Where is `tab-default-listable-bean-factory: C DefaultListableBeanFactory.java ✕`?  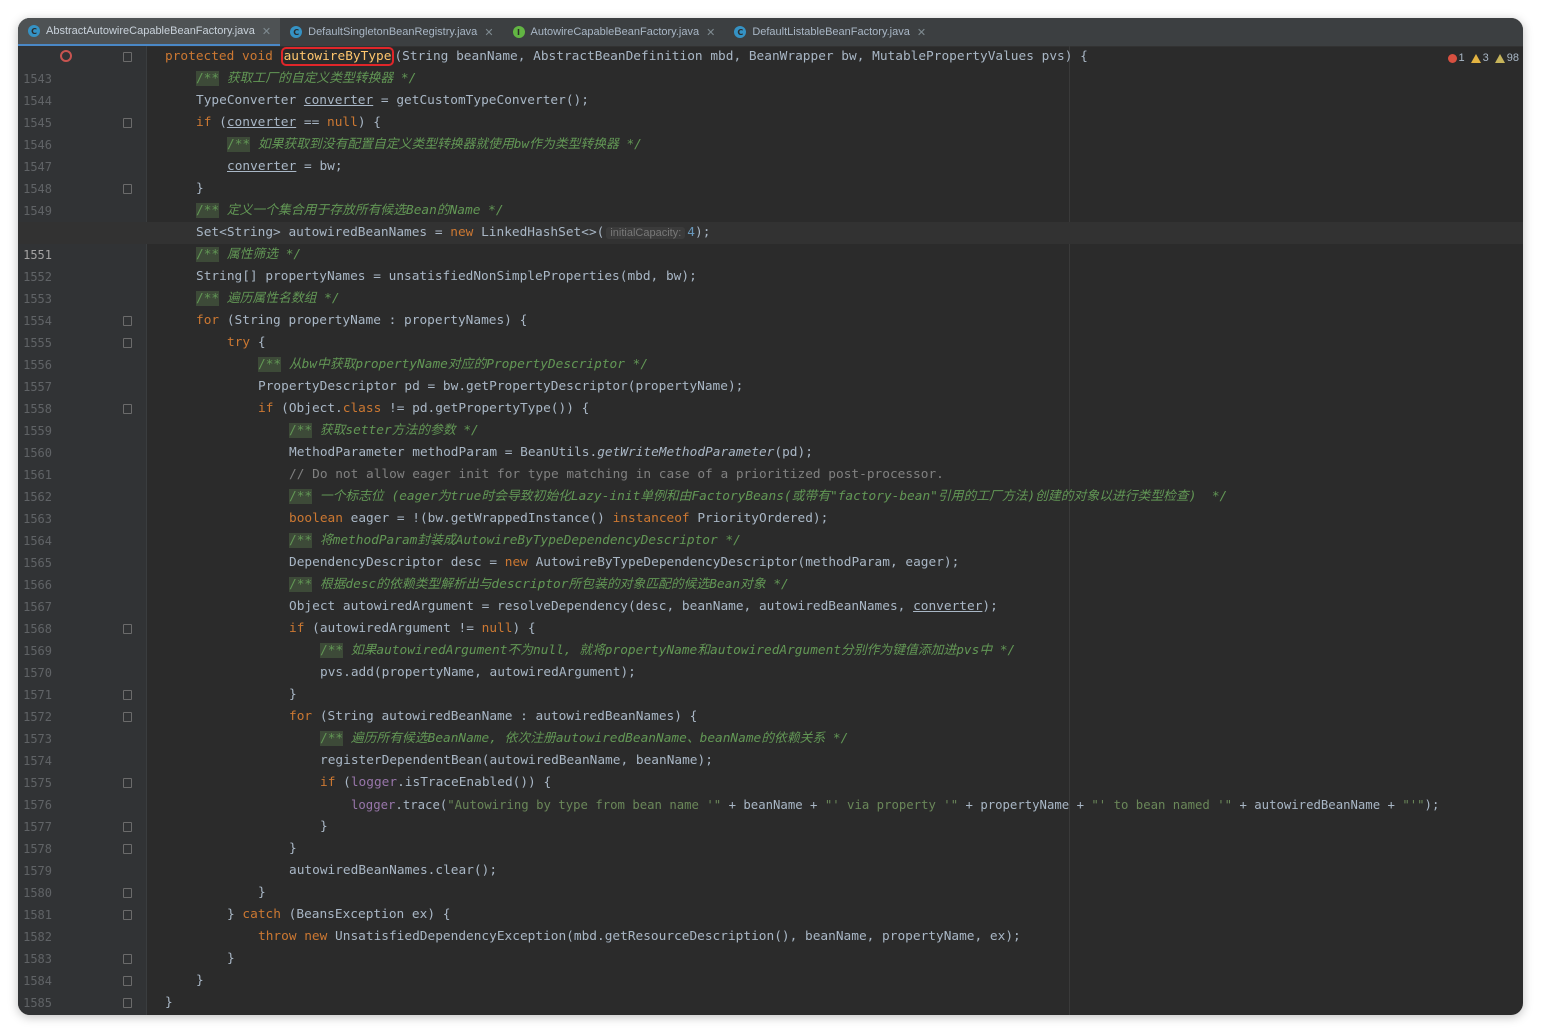
tab-default-listable-bean-factory: C DefaultListableBeanFactory.java ✕ is located at coordinates (829, 32).